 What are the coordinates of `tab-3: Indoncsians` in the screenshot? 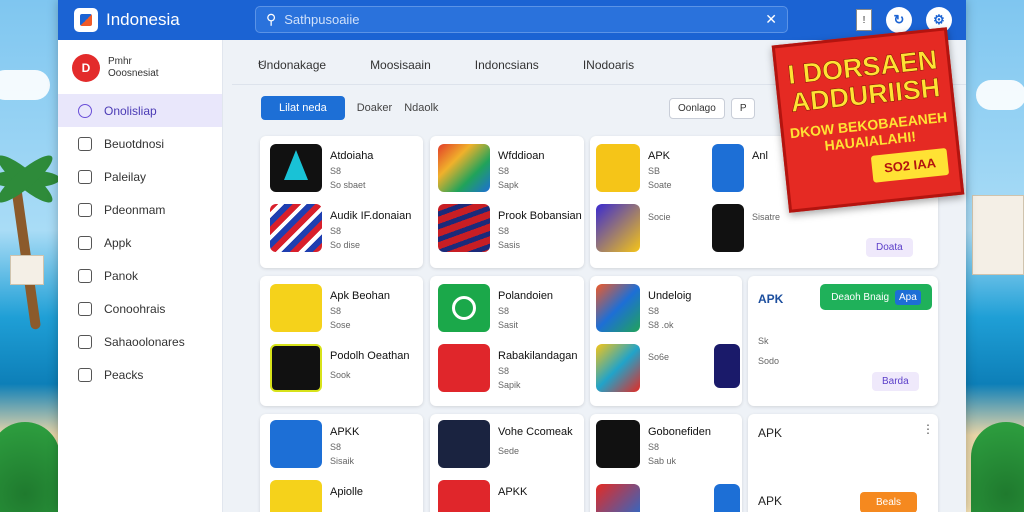 It's located at (503, 67).